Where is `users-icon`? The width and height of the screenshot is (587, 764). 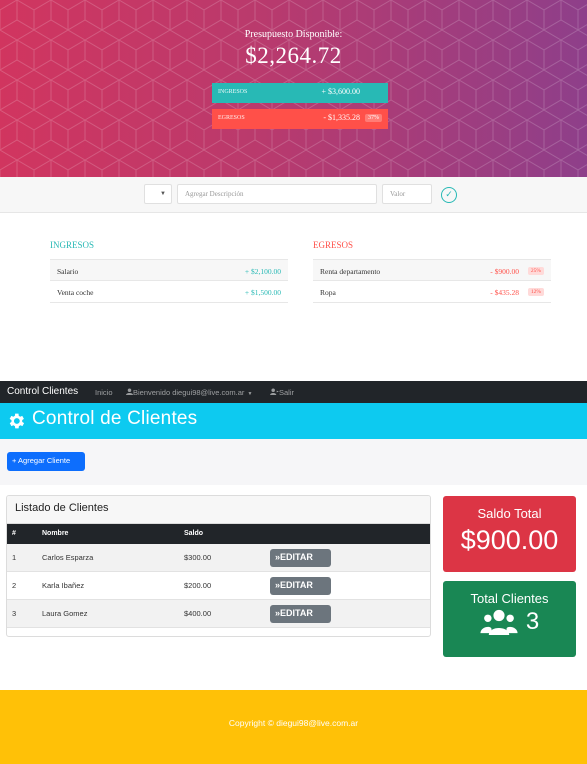
users-icon is located at coordinates (499, 622).